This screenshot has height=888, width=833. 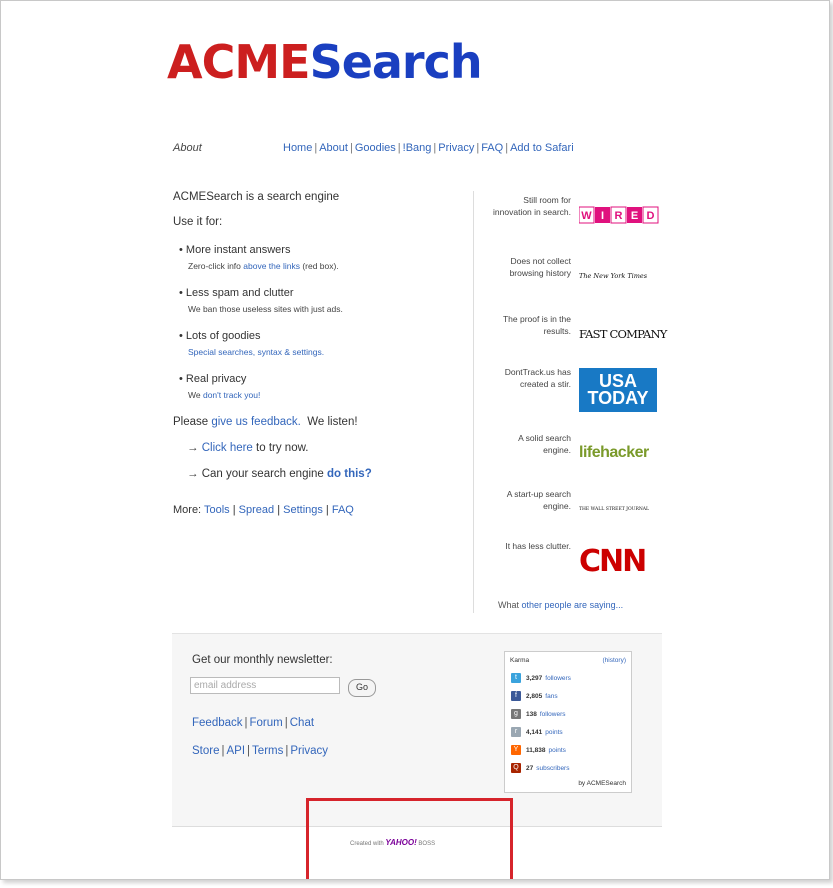 I want to click on nav-bang: !Bang, so click(x=417, y=148).